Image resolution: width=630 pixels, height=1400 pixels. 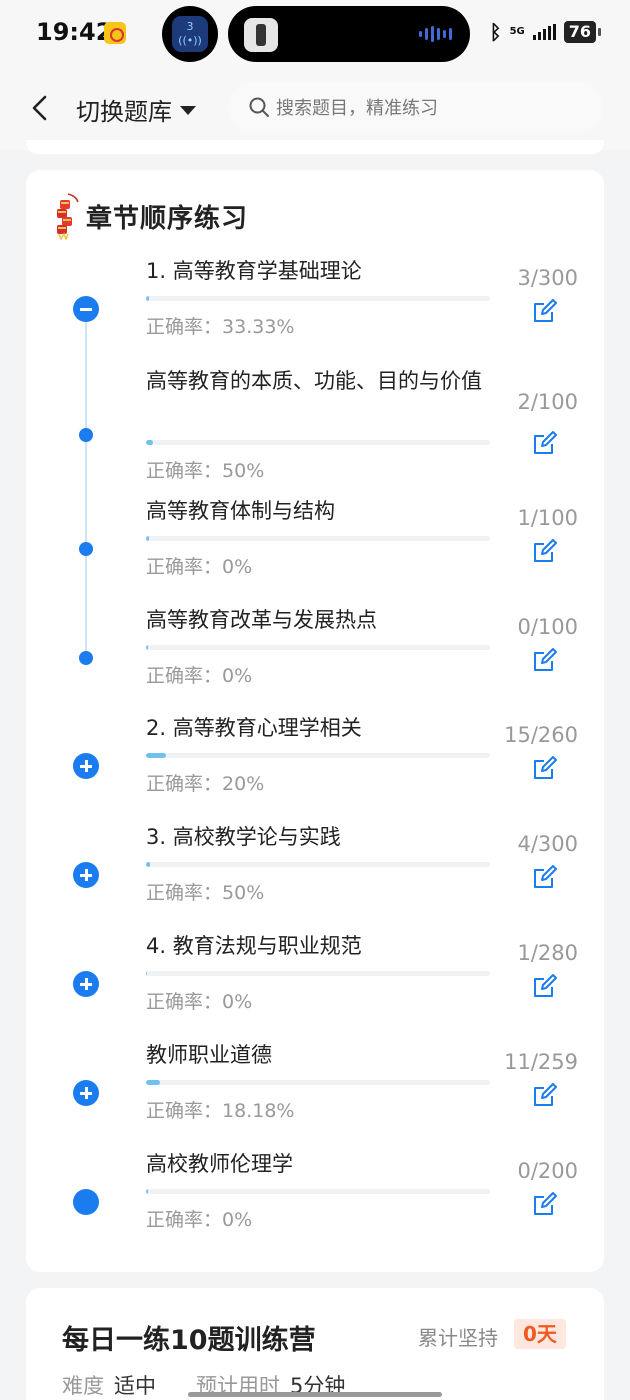 What do you see at coordinates (315, 874) in the screenshot?
I see `chapter-item: 3. 高校教学论与实践 正确率：50% 4/300` at bounding box center [315, 874].